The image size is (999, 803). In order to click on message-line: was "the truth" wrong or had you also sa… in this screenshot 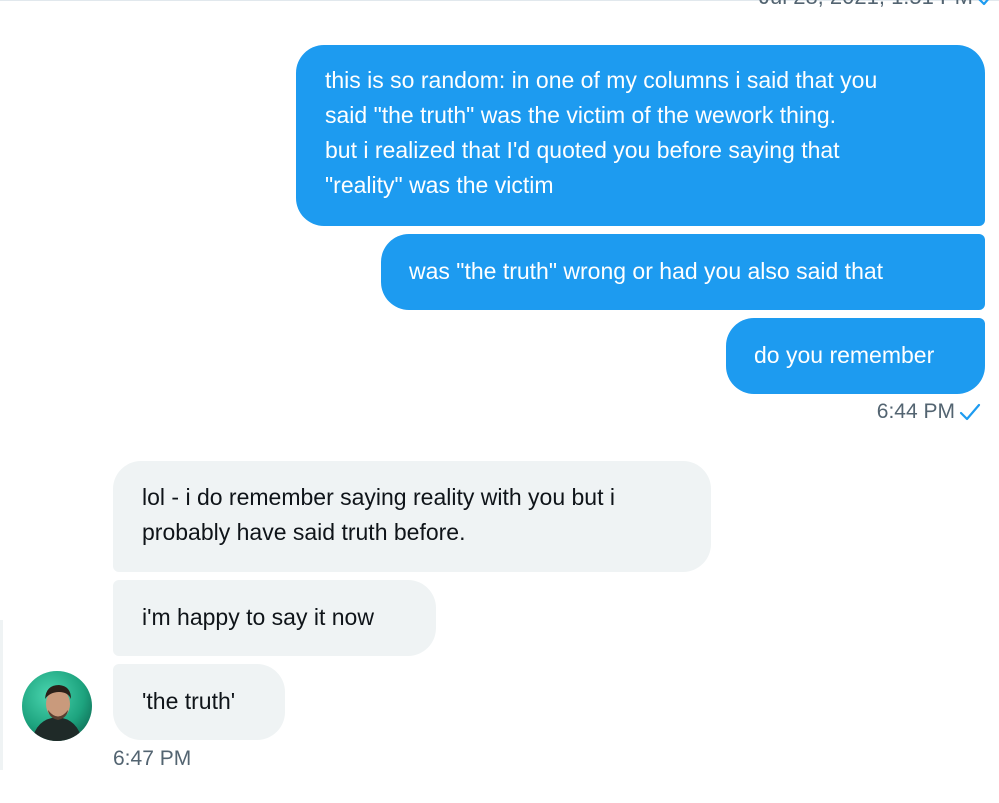, I will do `click(646, 271)`.